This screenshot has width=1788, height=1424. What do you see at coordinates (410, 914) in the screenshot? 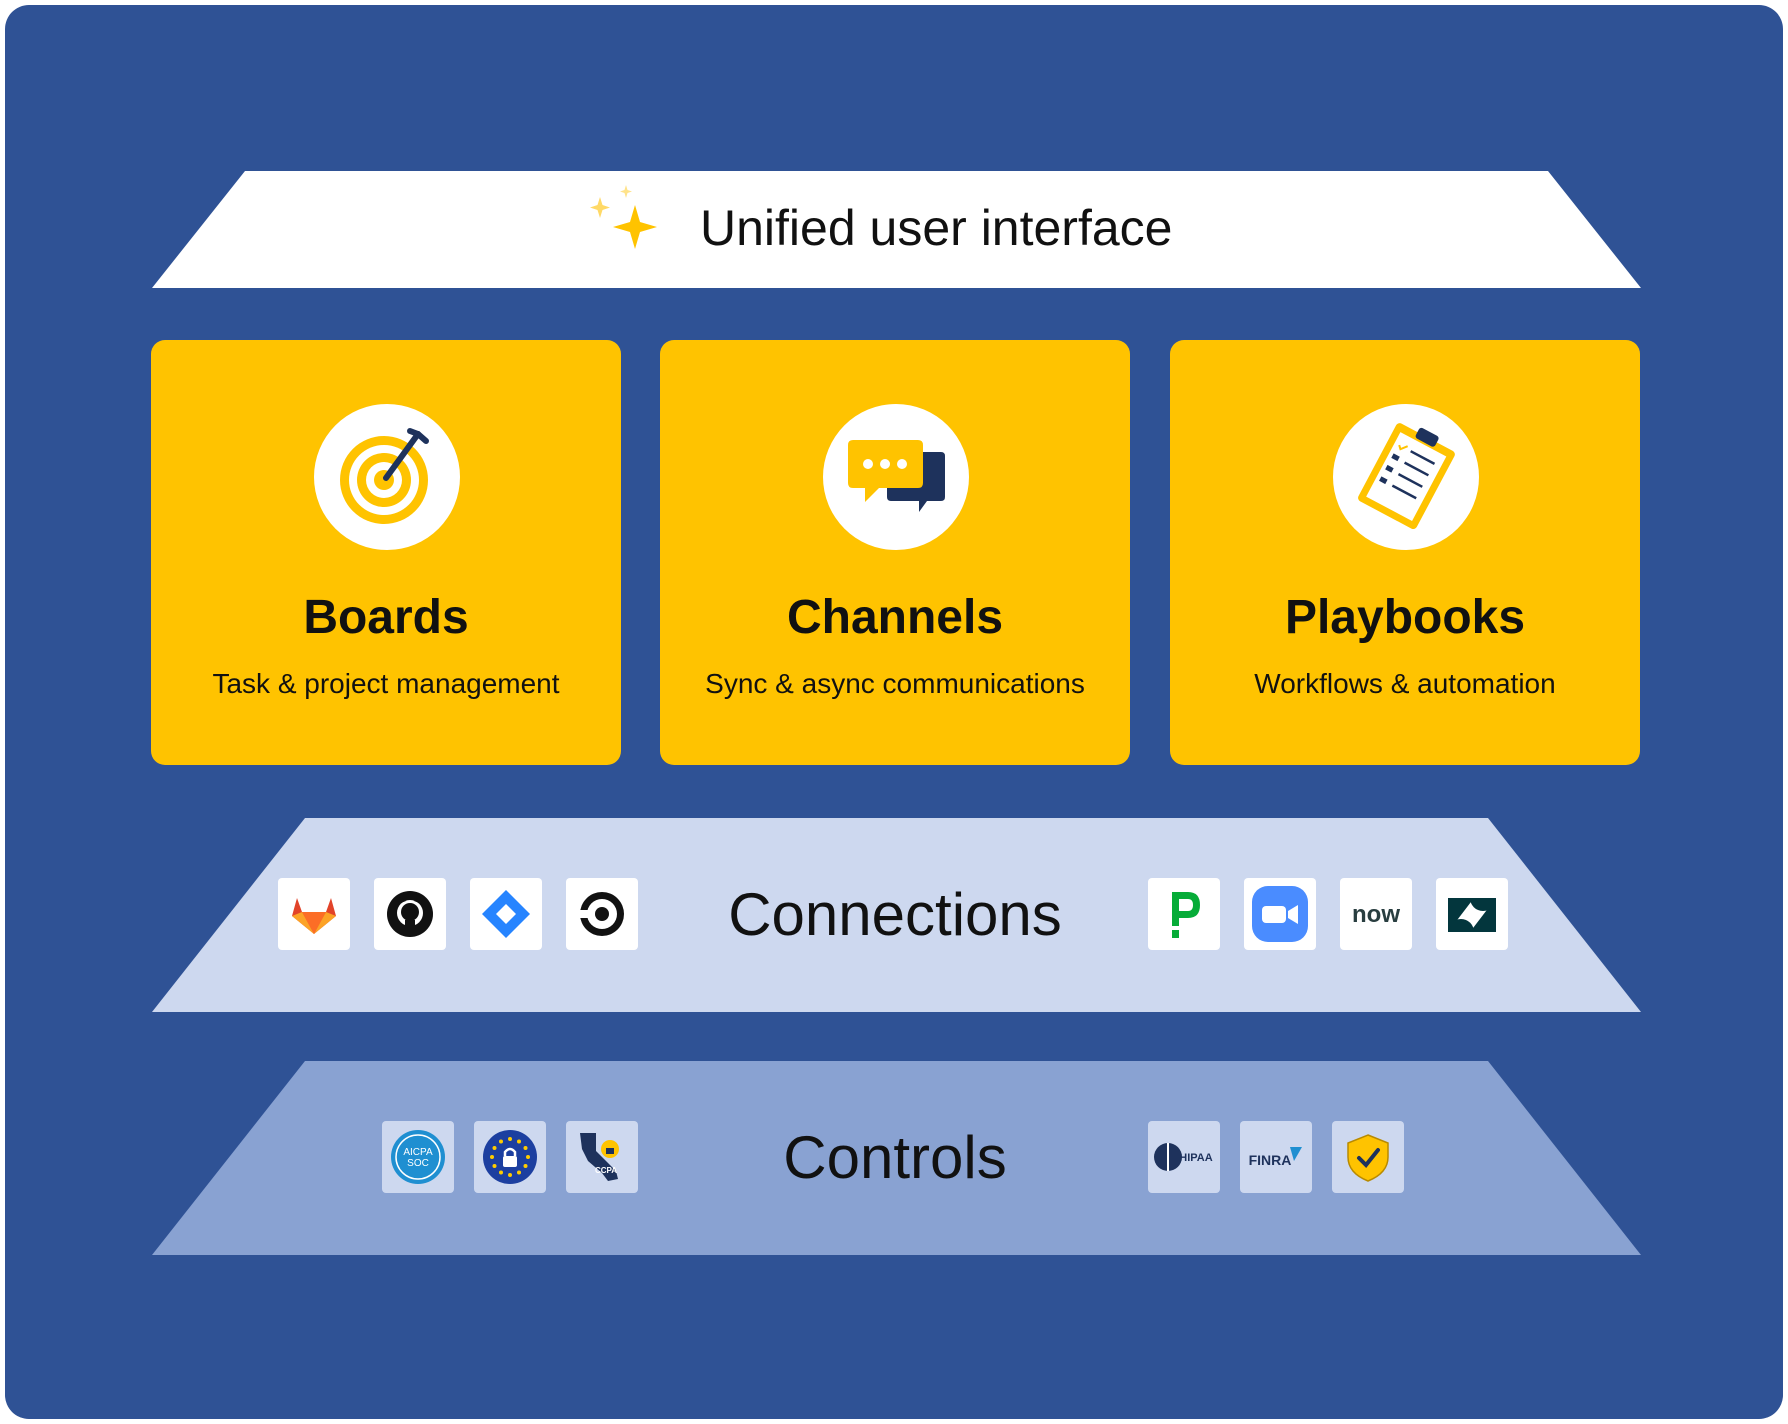
I see `github-logo` at bounding box center [410, 914].